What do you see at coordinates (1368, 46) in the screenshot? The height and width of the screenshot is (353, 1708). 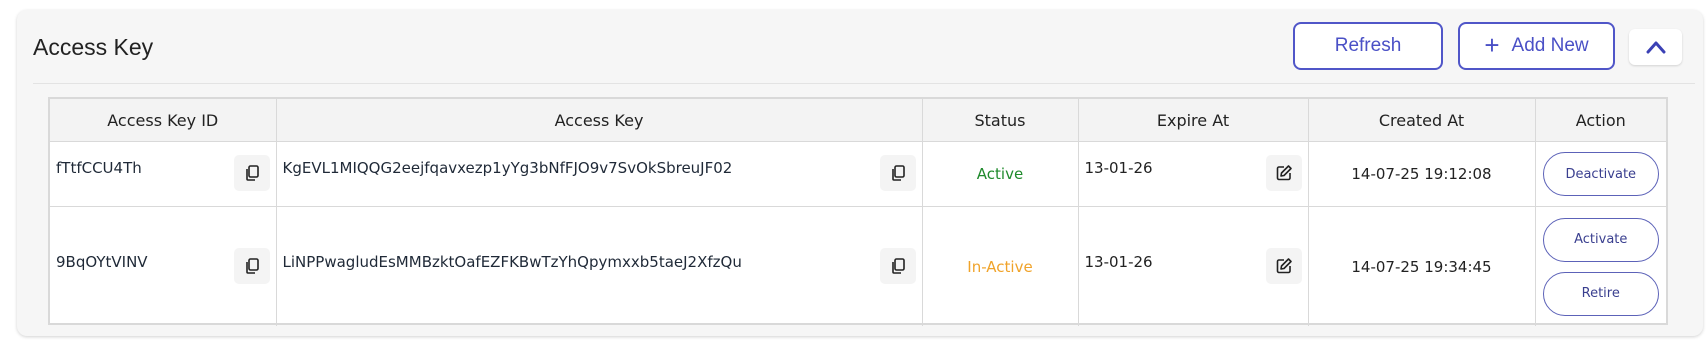 I see `refresh-button: Refresh` at bounding box center [1368, 46].